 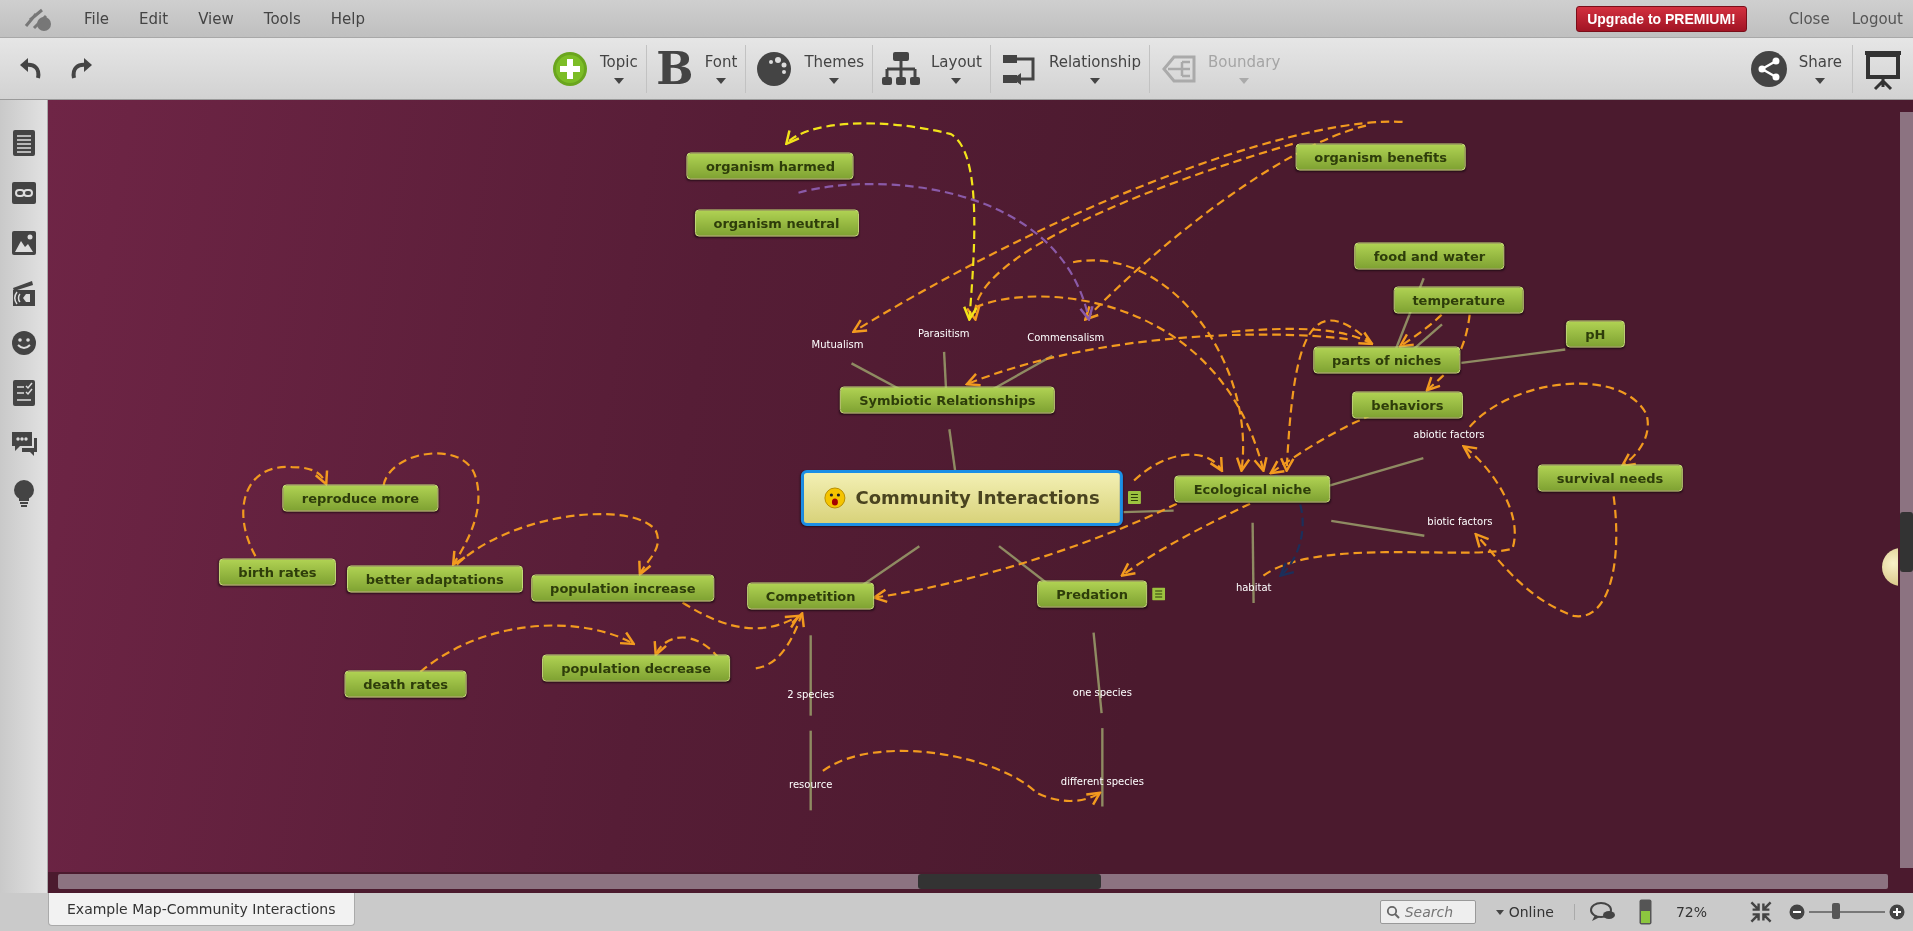 I want to click on topic-node: Competition, so click(x=810, y=596).